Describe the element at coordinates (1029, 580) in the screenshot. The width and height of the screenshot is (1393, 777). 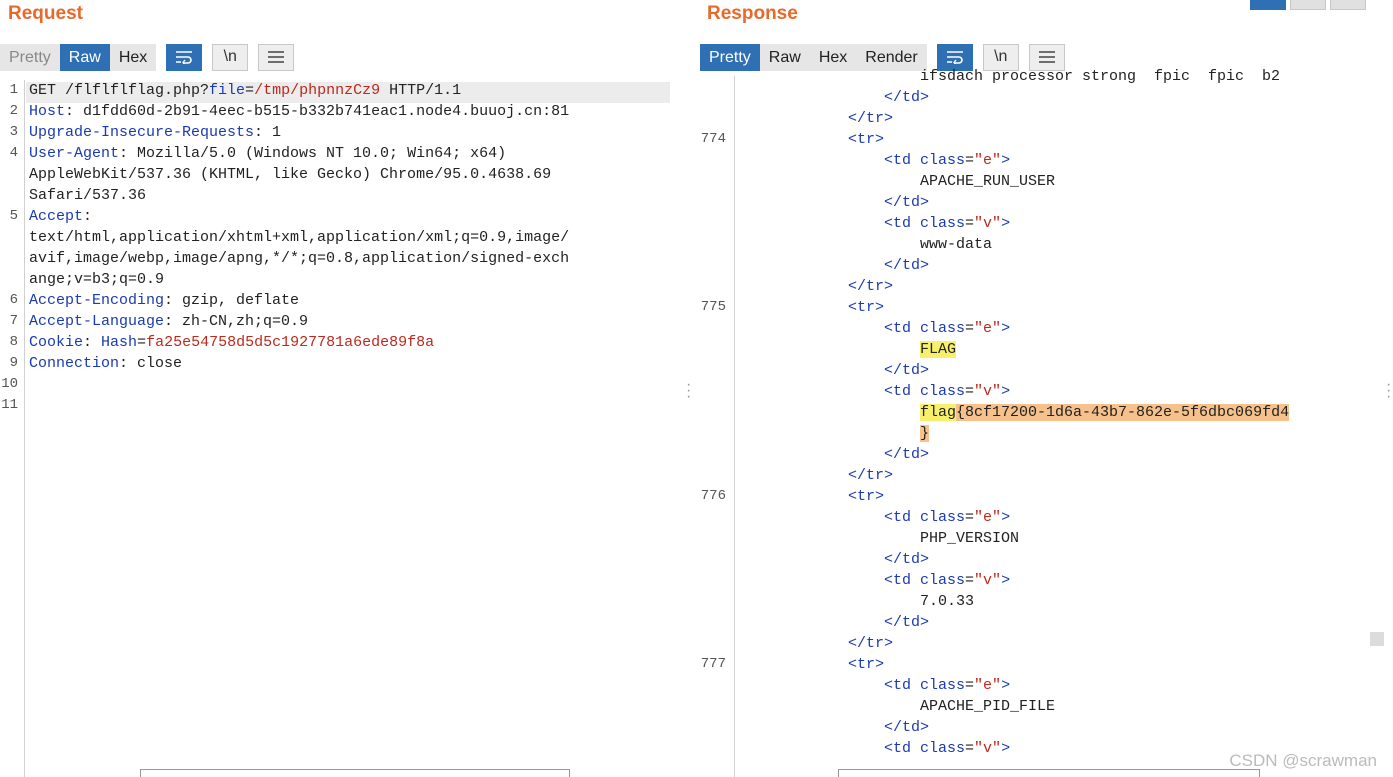
I see `code-line: <td class="v">` at that location.